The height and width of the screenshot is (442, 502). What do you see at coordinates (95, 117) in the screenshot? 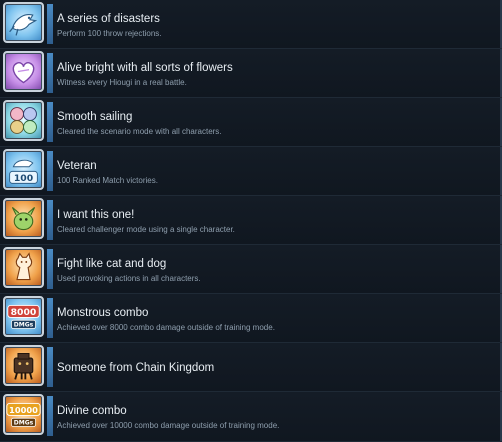
I see `achievement-title: Smooth sailing` at bounding box center [95, 117].